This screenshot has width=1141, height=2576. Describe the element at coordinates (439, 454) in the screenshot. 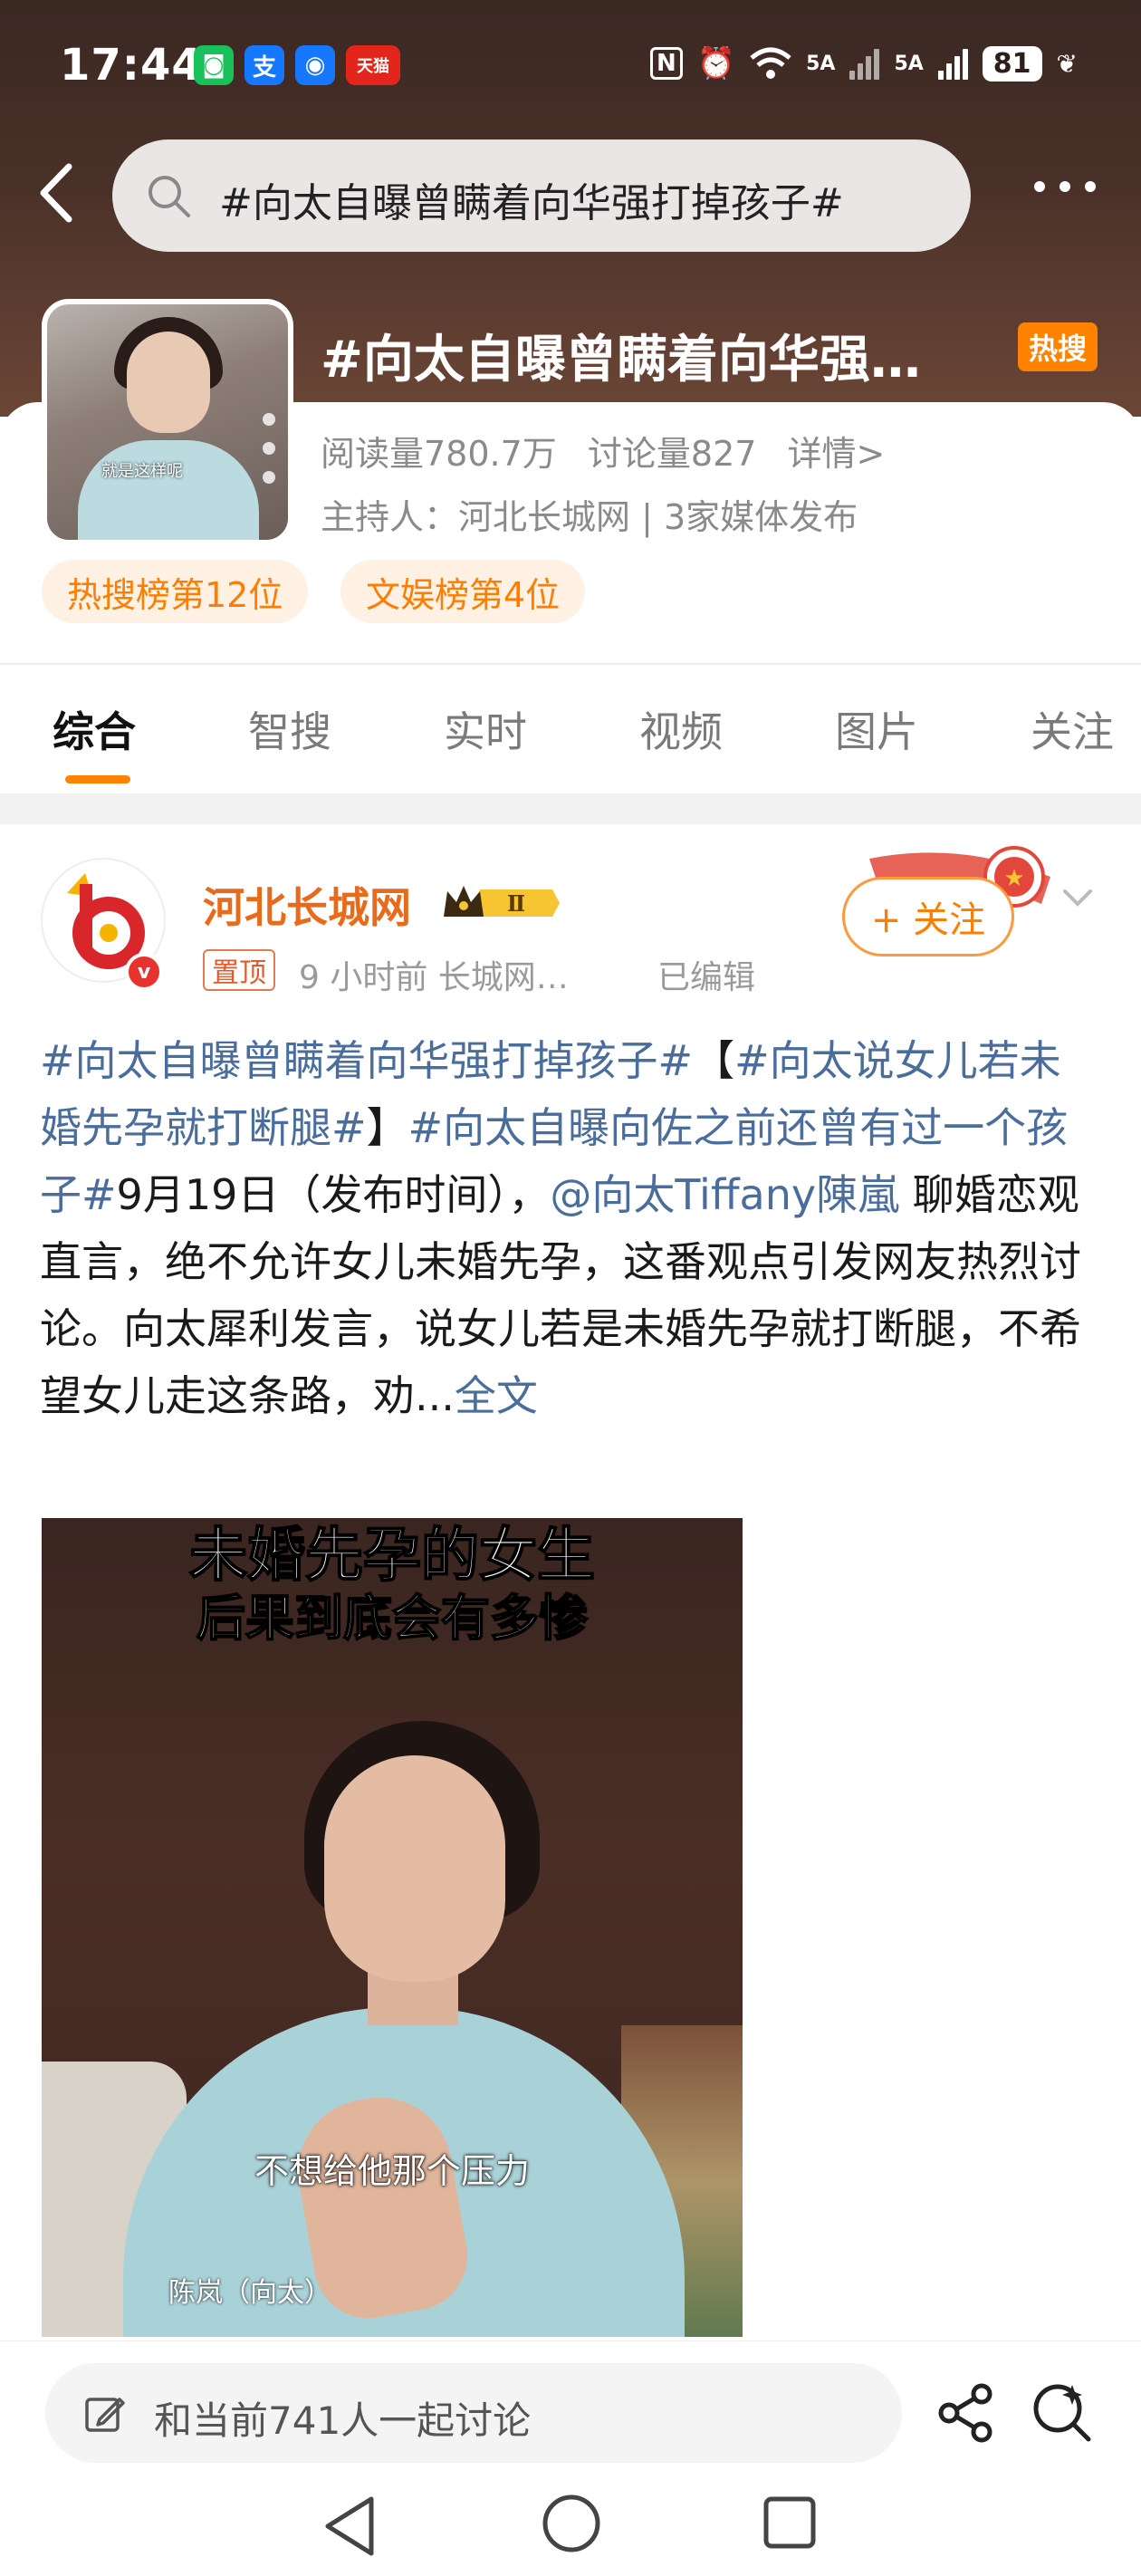

I see `read-count: 阅读量780.7万` at that location.